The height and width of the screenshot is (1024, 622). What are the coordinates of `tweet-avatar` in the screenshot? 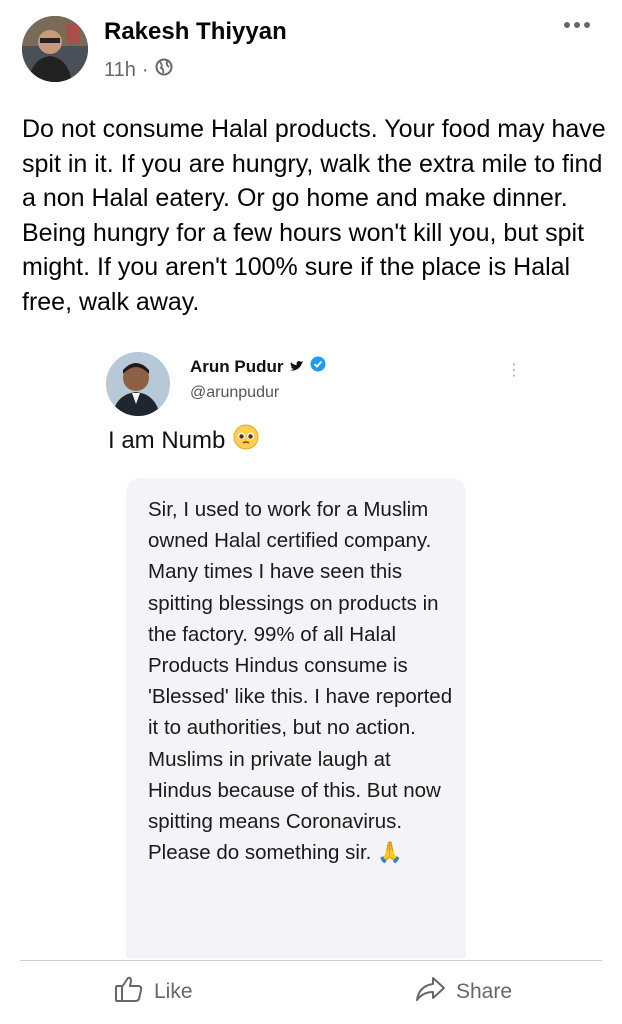 It's located at (138, 384).